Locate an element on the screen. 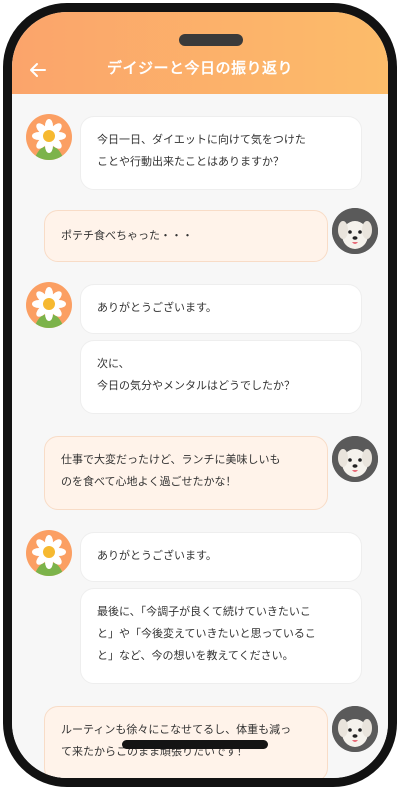  speaker-notch is located at coordinates (211, 40).